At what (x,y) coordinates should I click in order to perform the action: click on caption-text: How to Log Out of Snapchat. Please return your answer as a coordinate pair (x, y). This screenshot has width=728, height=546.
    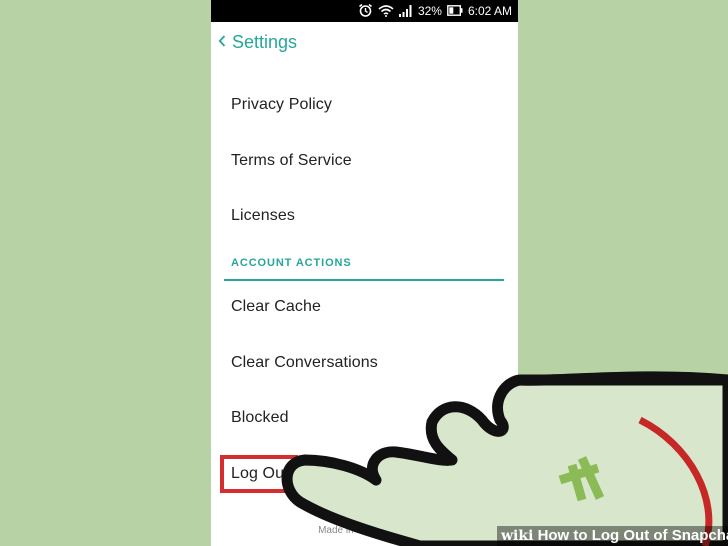
    Looking at the image, I should click on (632, 535).